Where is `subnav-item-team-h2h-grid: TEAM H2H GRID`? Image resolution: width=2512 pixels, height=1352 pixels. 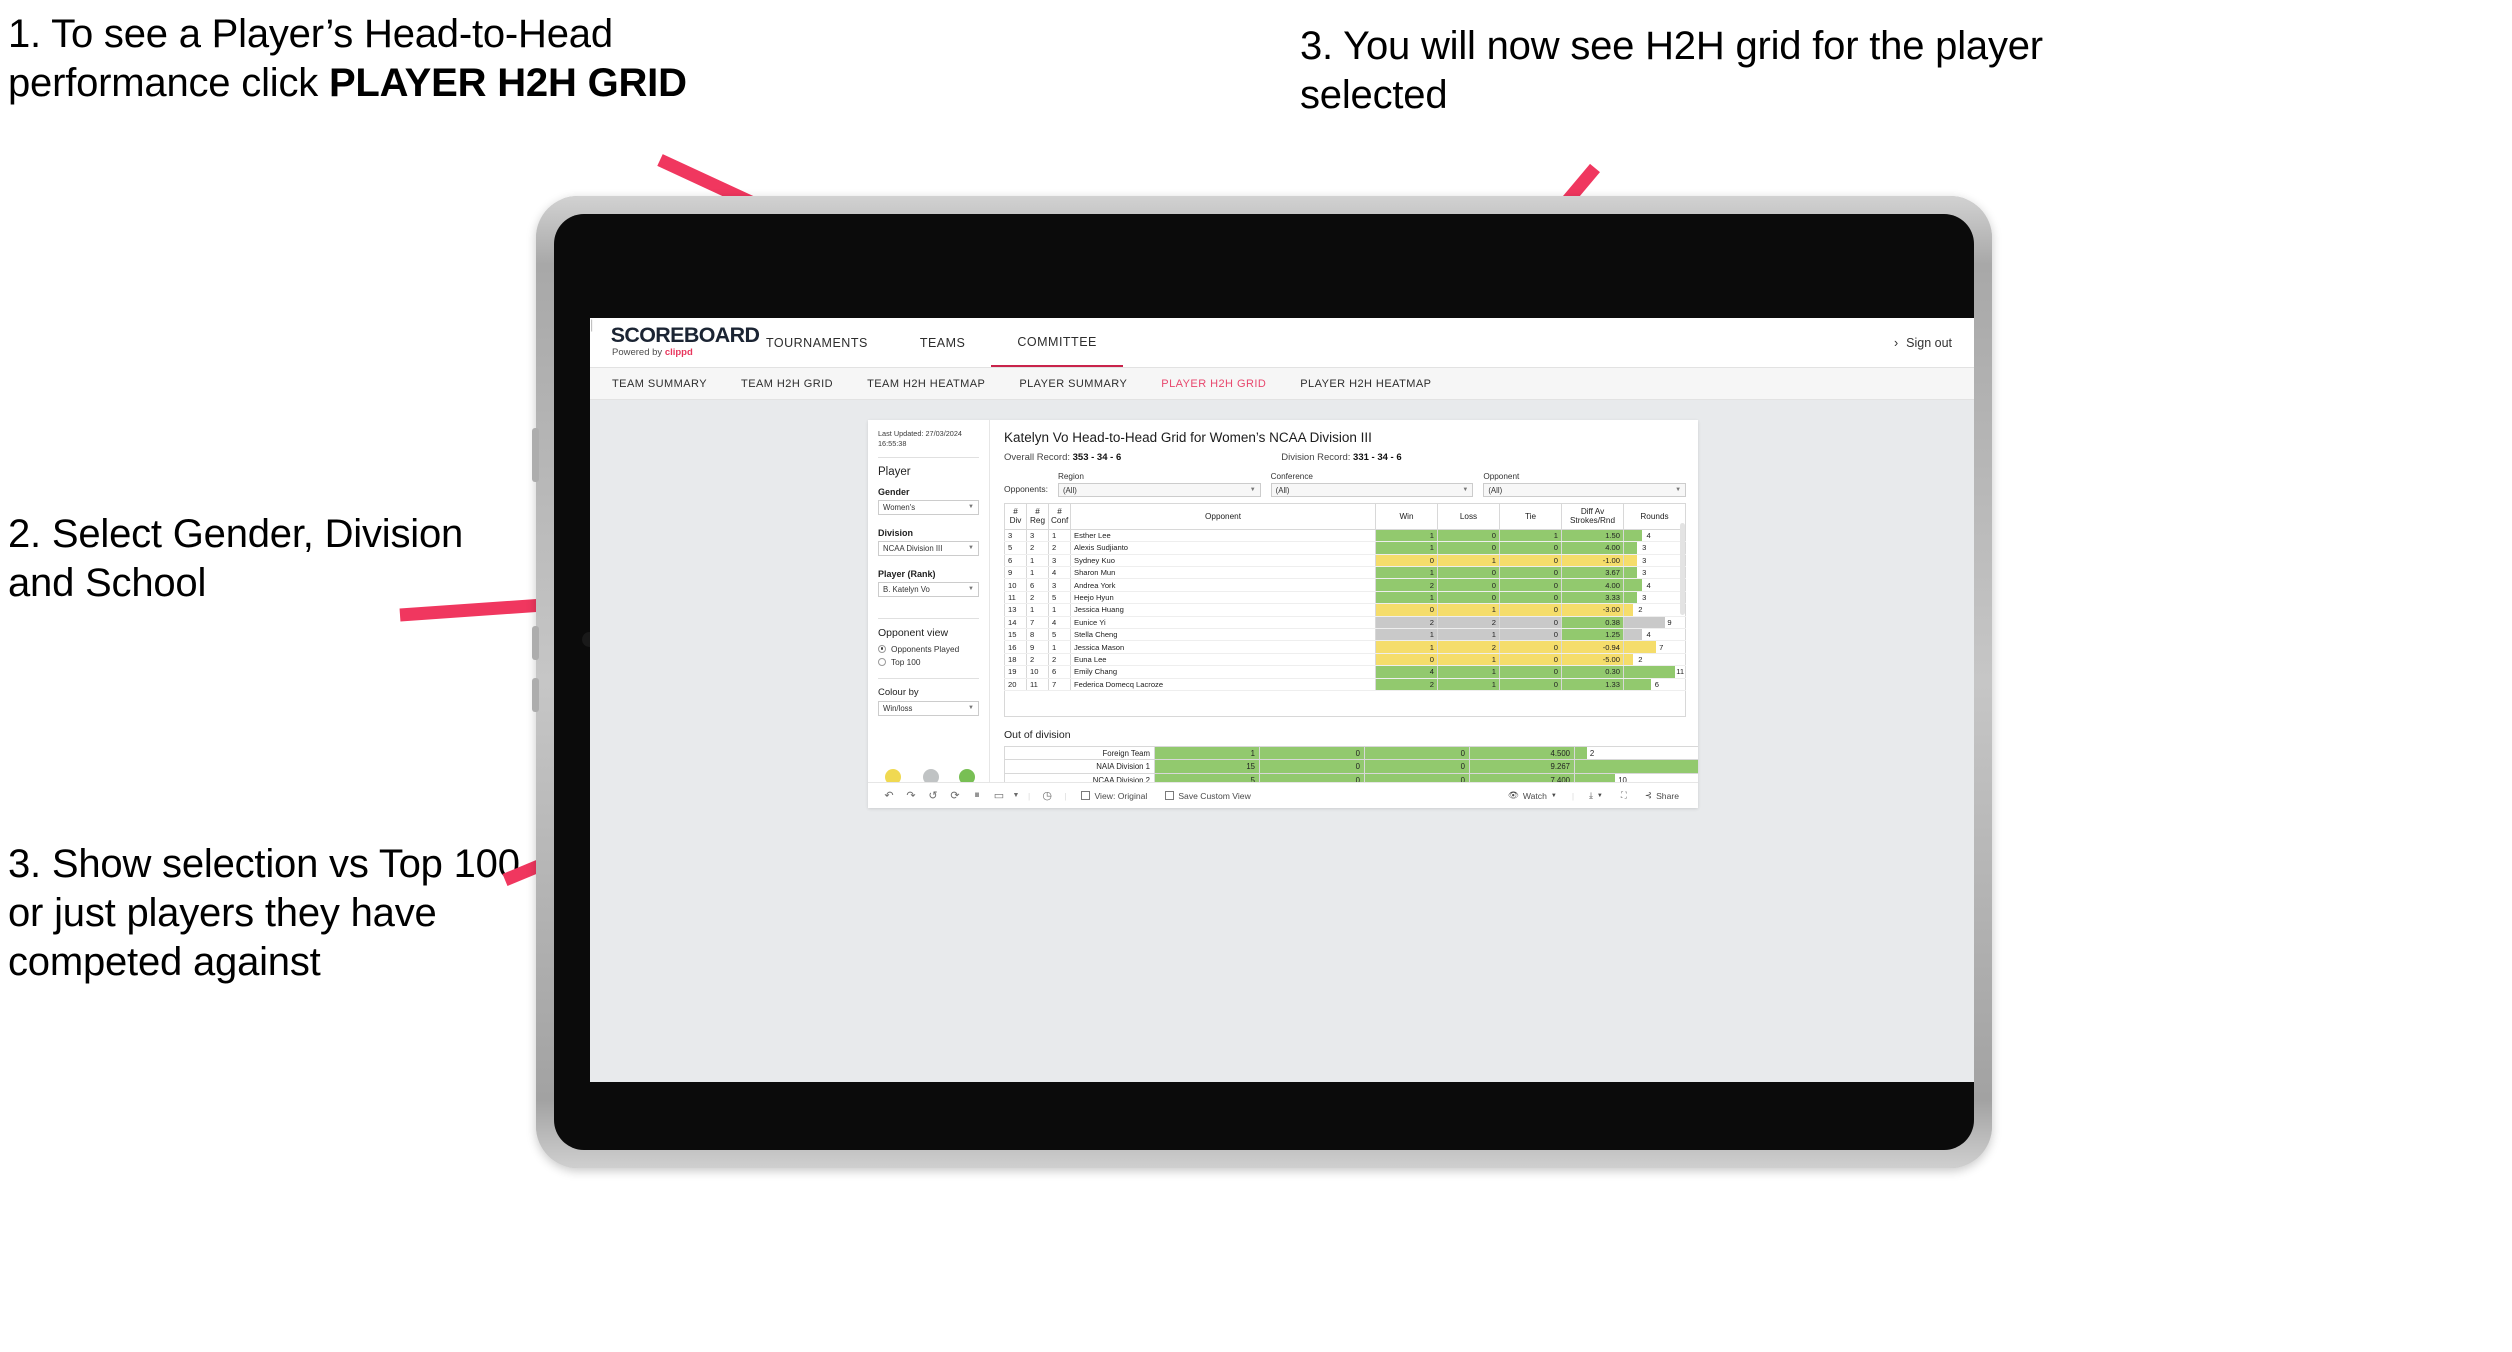 subnav-item-team-h2h-grid: TEAM H2H GRID is located at coordinates (787, 384).